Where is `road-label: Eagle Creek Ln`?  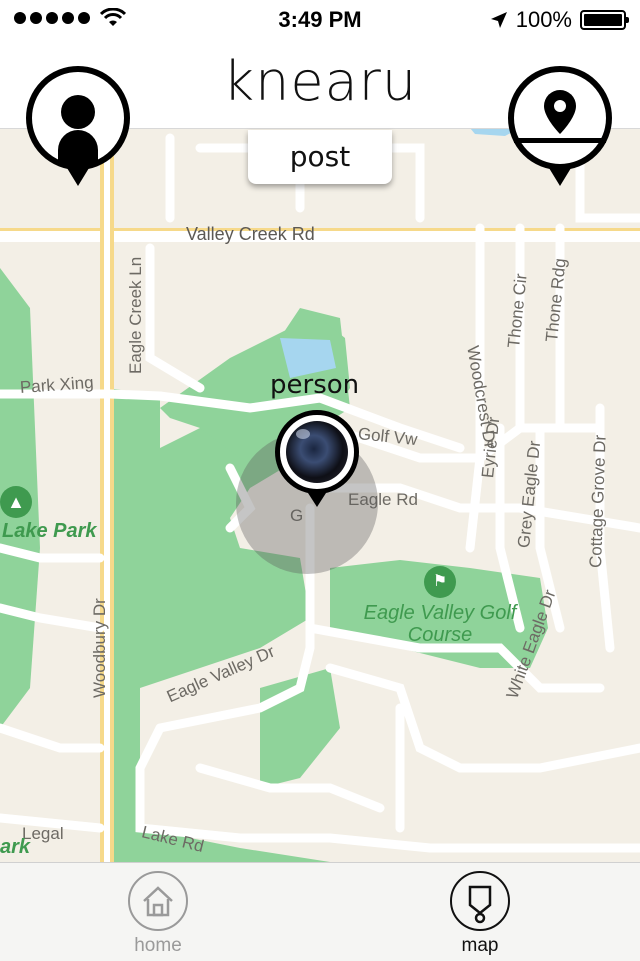
road-label: Eagle Creek Ln is located at coordinates (135, 315).